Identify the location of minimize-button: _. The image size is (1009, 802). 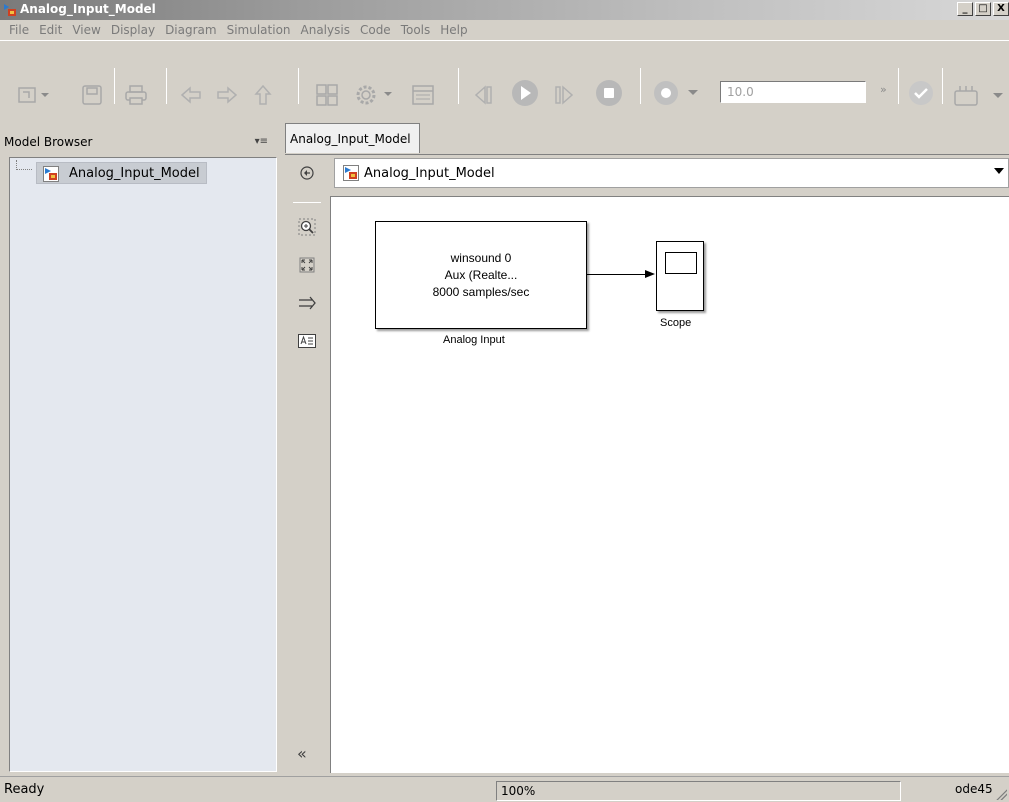
(965, 9).